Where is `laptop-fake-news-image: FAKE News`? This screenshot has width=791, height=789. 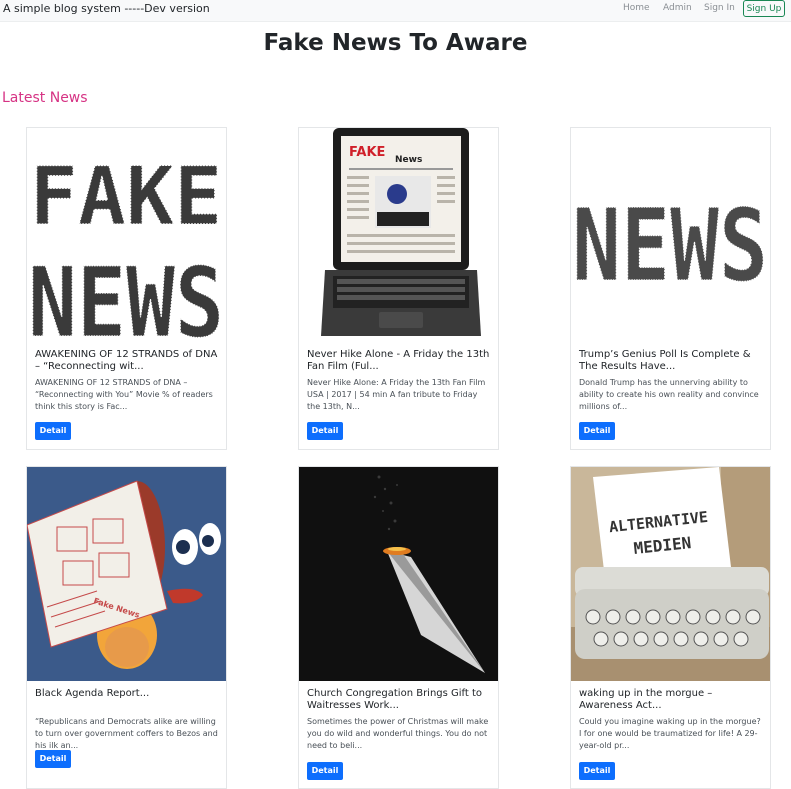 laptop-fake-news-image: FAKE News is located at coordinates (398, 235).